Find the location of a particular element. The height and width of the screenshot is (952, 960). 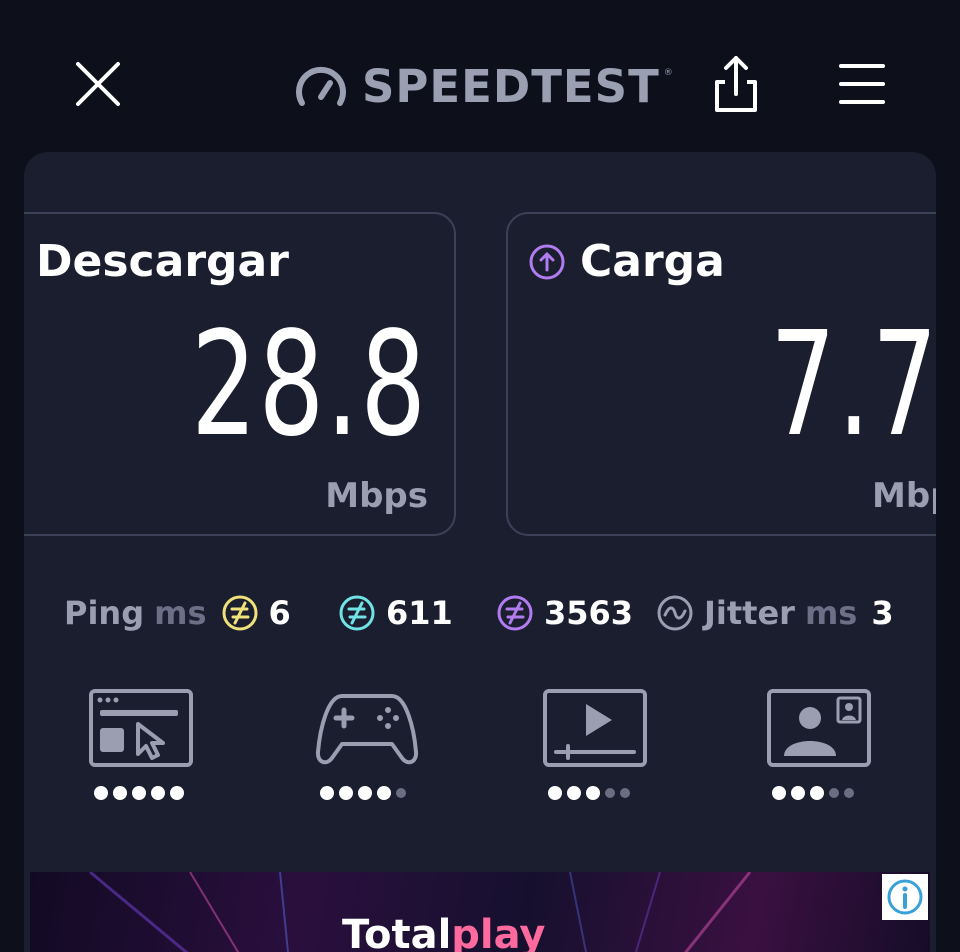

ping-idle: Ping ms 6 is located at coordinates (177, 613).